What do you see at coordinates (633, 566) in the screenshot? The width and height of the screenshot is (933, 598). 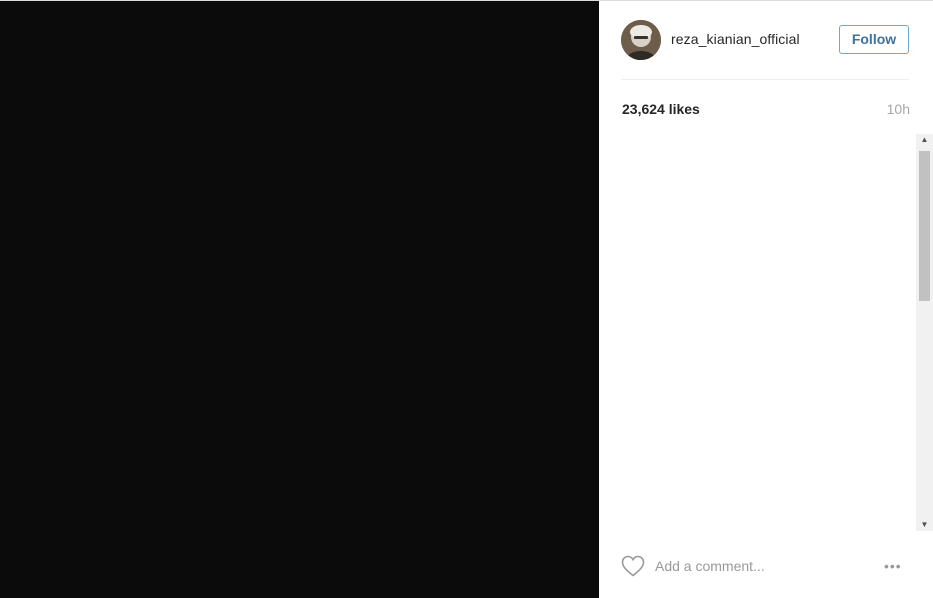 I see `heart-outline-icon` at bounding box center [633, 566].